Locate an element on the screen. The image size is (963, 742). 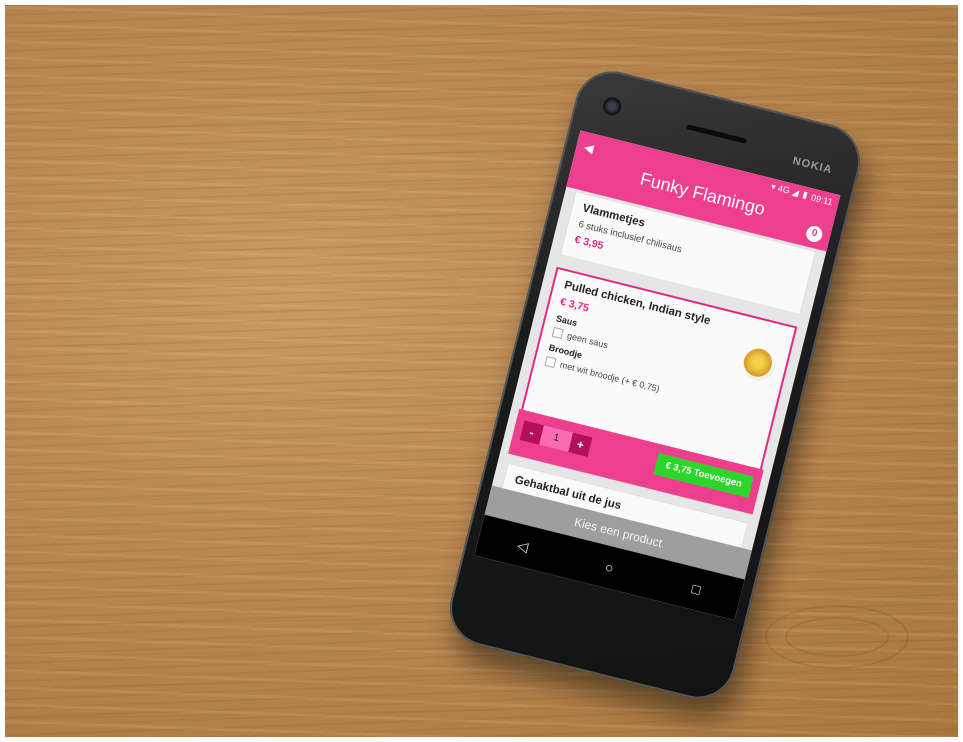
earpiece-speaker is located at coordinates (716, 134).